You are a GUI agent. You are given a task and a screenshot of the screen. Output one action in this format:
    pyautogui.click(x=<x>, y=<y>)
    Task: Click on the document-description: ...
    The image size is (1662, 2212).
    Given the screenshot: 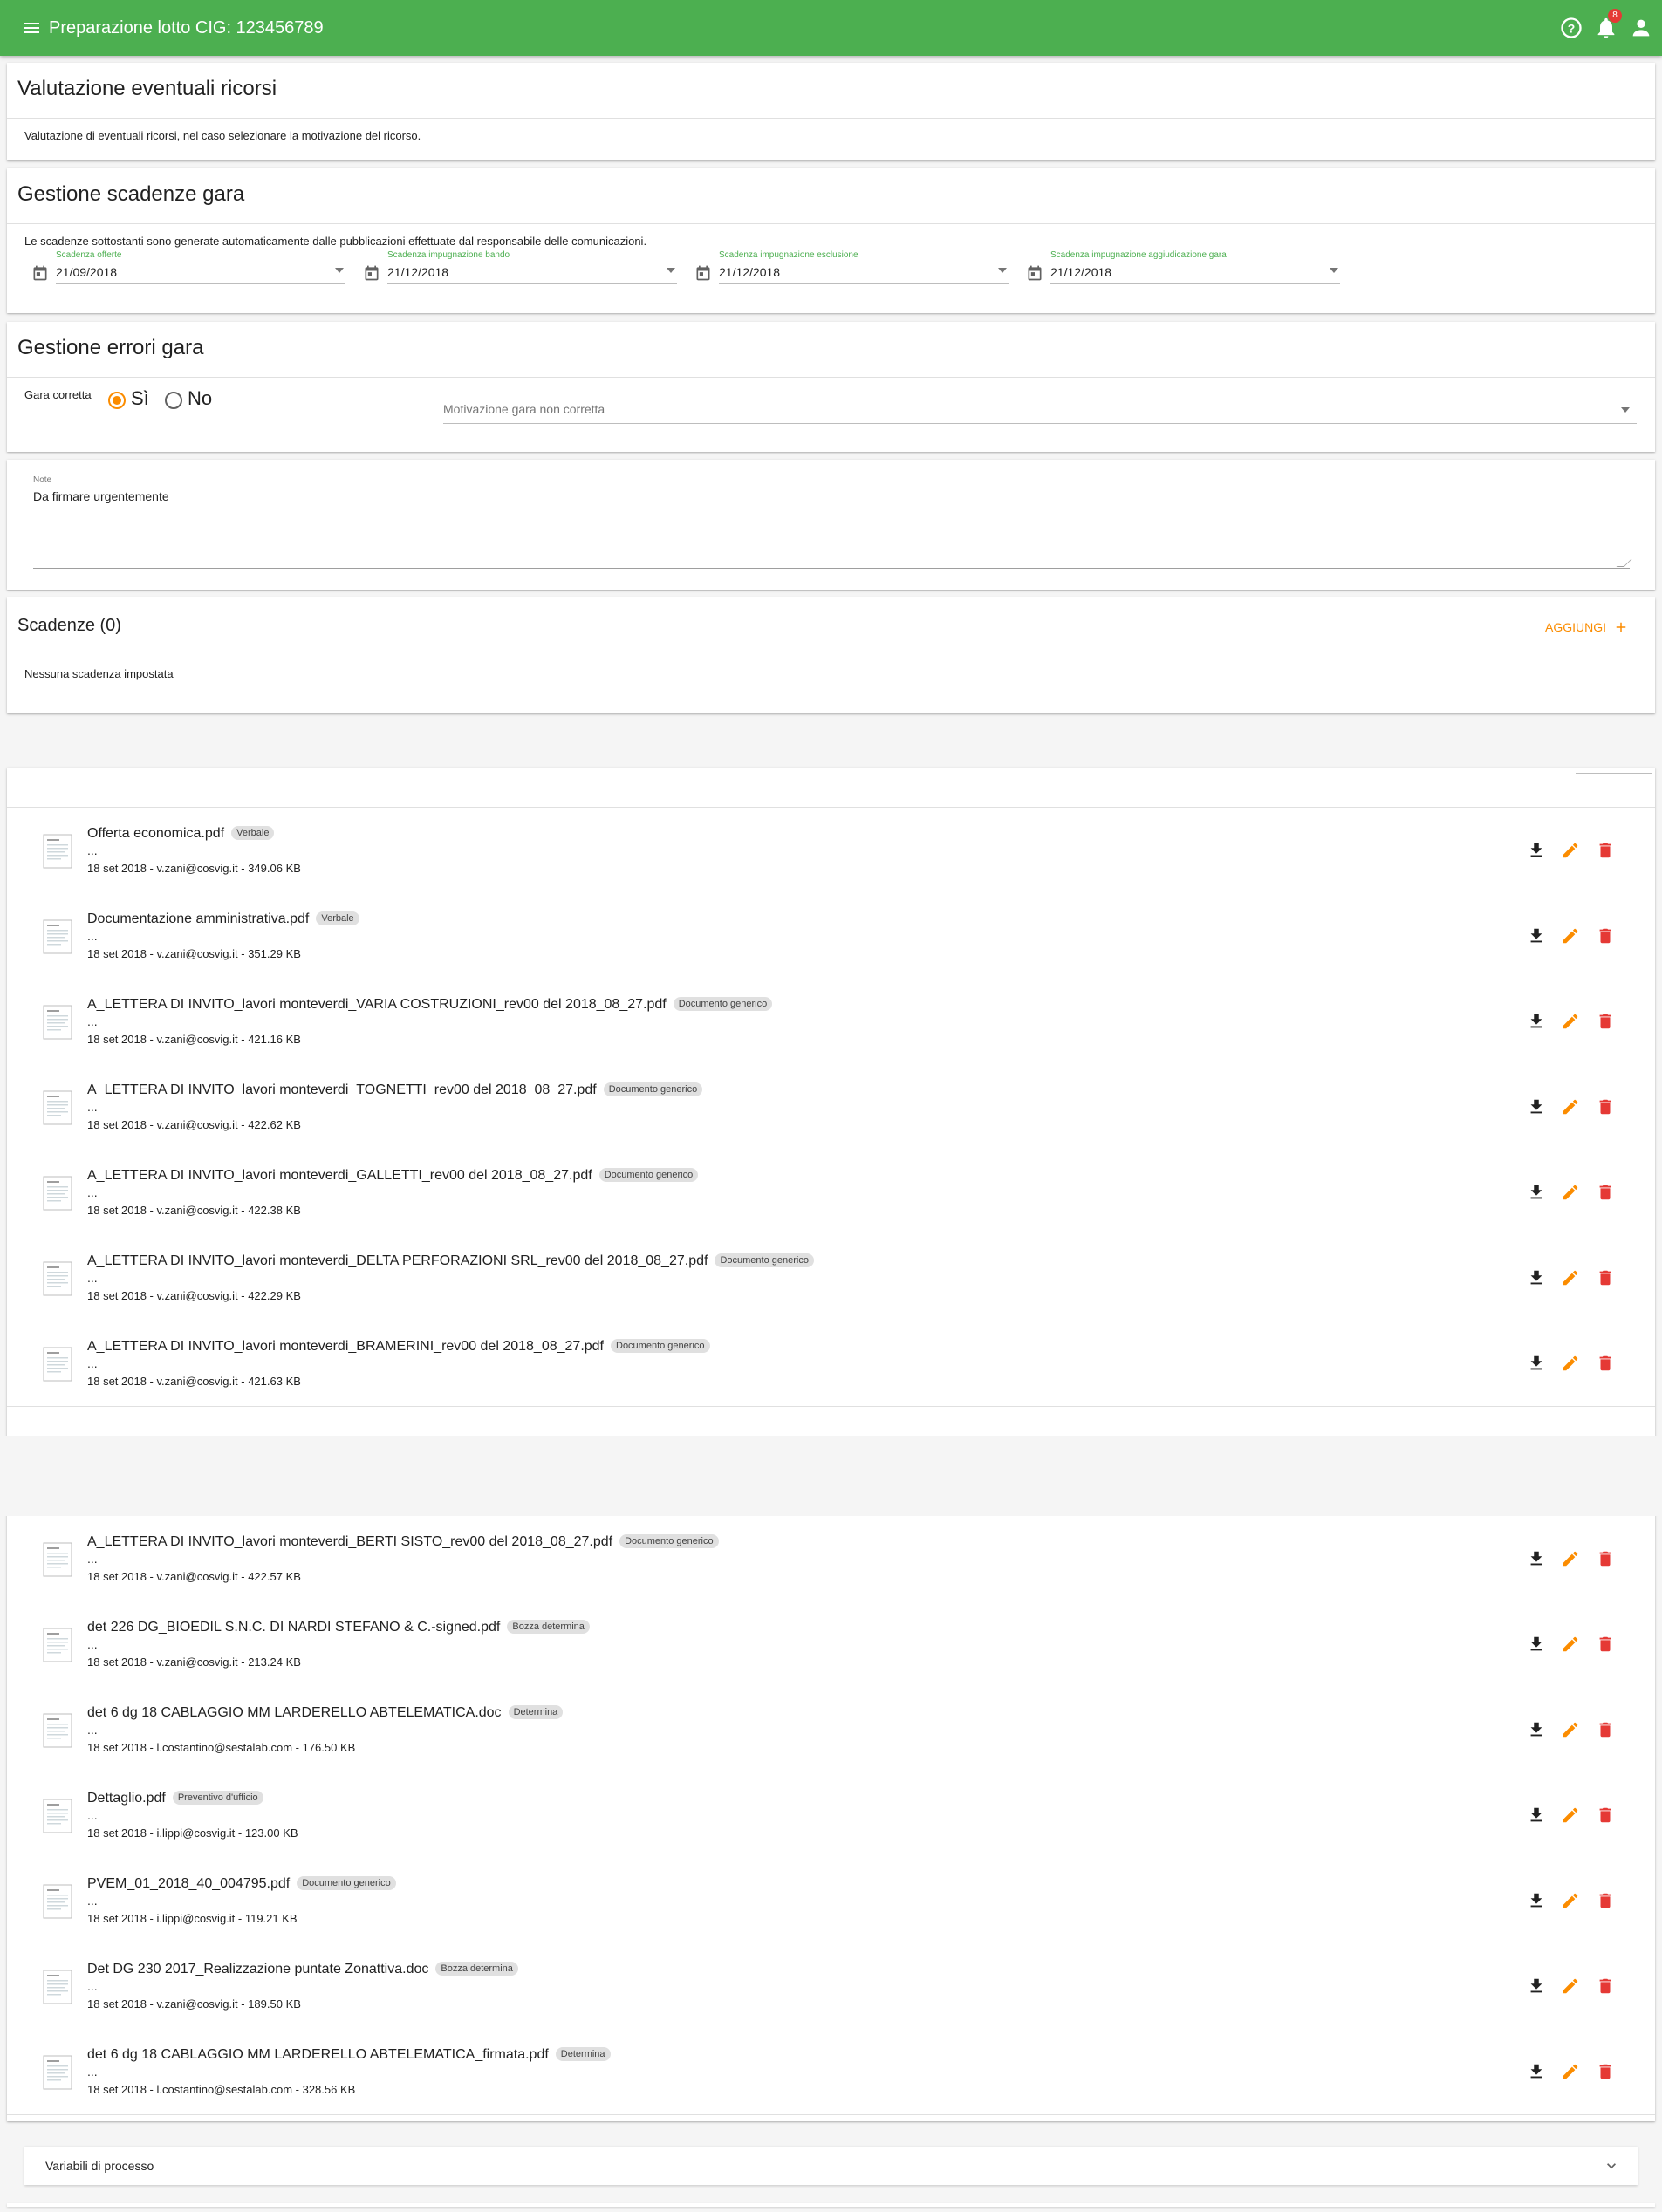 What is the action you would take?
    pyautogui.click(x=92, y=1107)
    